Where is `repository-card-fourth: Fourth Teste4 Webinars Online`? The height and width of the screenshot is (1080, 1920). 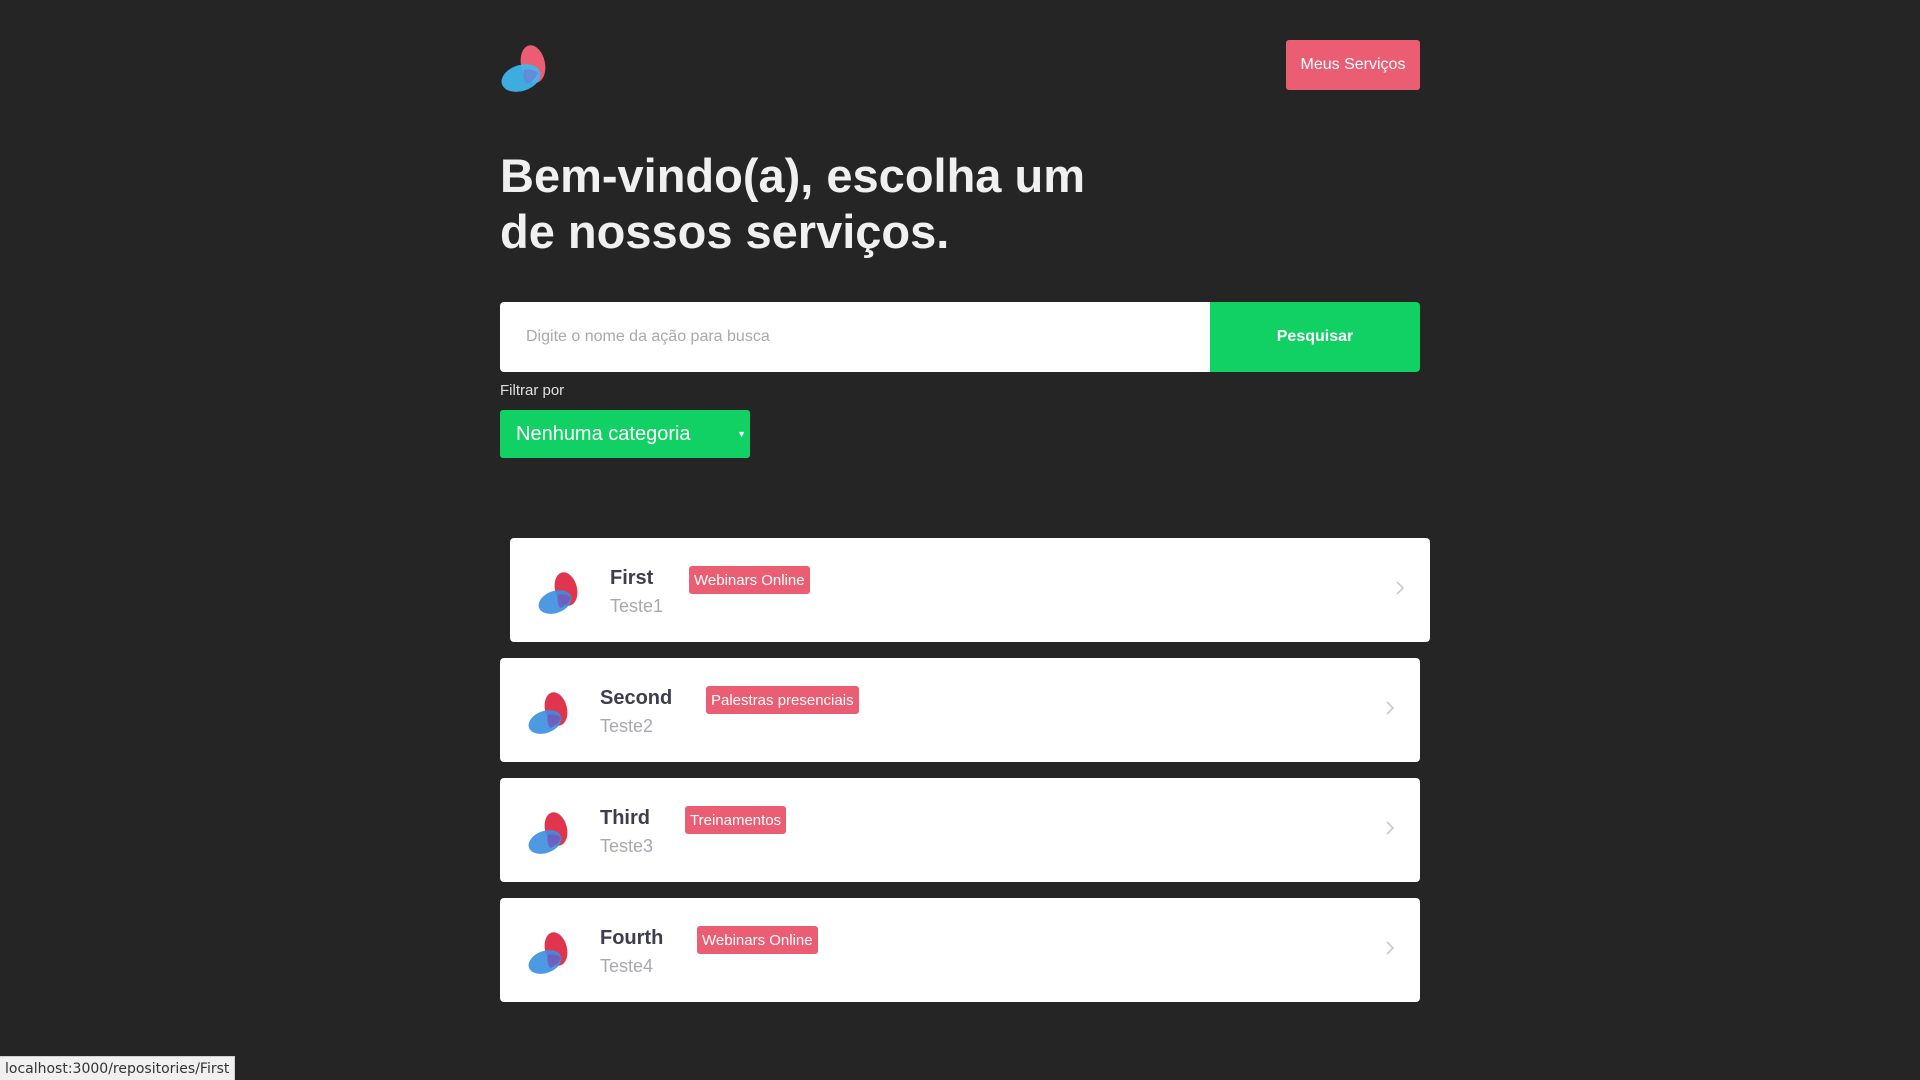
repository-card-fourth: Fourth Teste4 Webinars Online is located at coordinates (960, 950).